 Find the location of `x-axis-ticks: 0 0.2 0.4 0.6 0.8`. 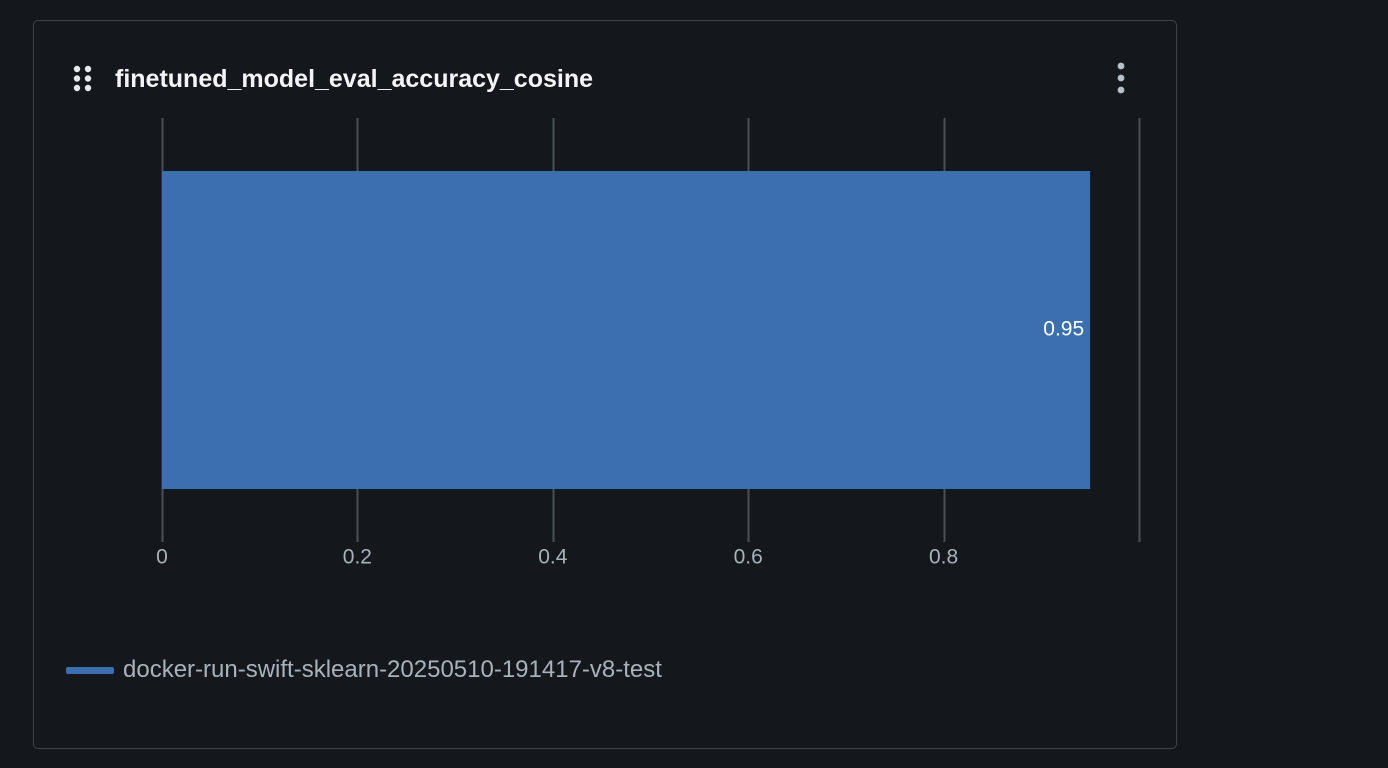

x-axis-ticks: 0 0.2 0.4 0.6 0.8 is located at coordinates (557, 557).